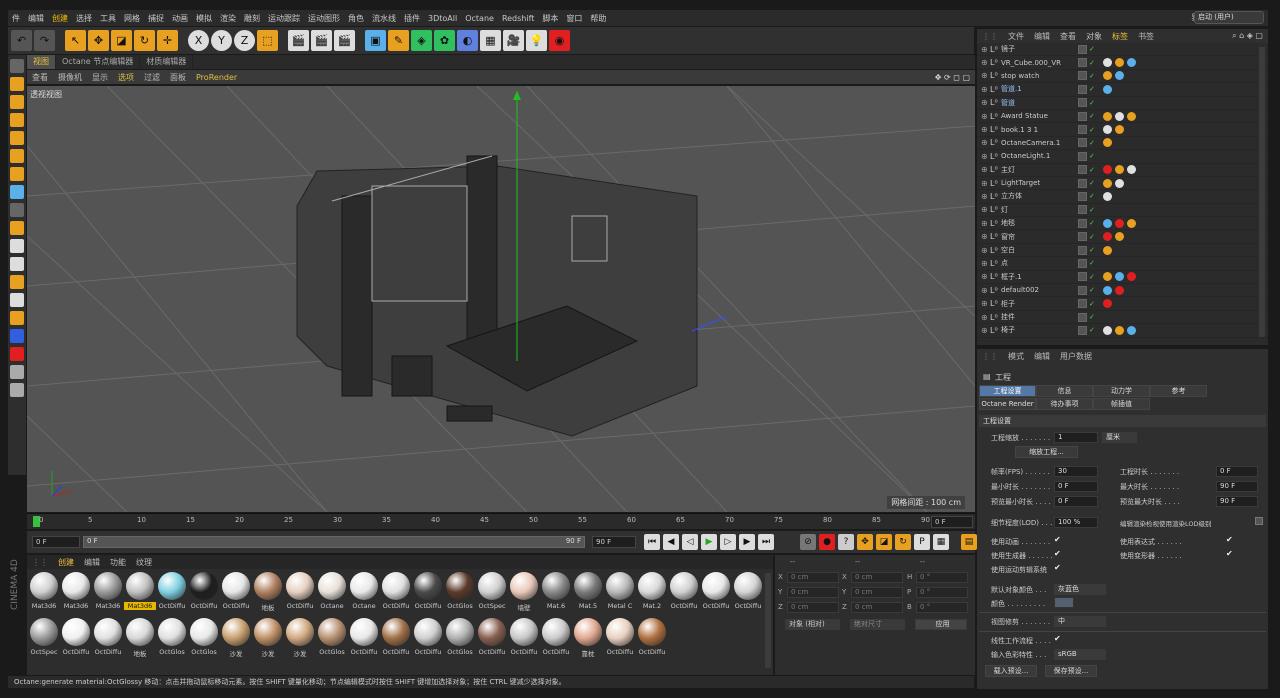 This screenshot has width=1280, height=698. What do you see at coordinates (1020, 76) in the screenshot?
I see `object-name: stop watch` at bounding box center [1020, 76].